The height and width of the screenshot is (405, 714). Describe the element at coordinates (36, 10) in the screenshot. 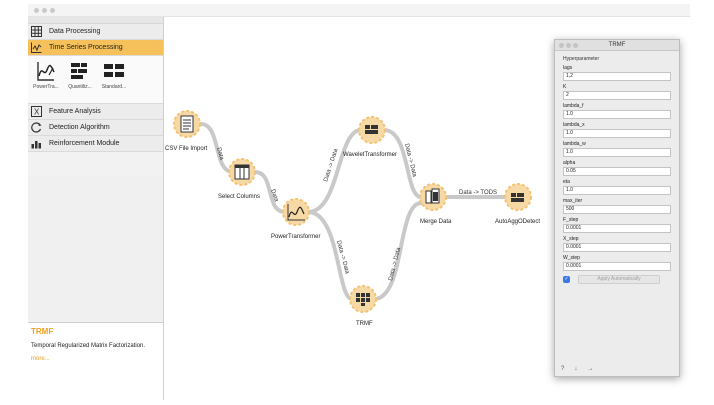

I see `close-window-icon` at that location.